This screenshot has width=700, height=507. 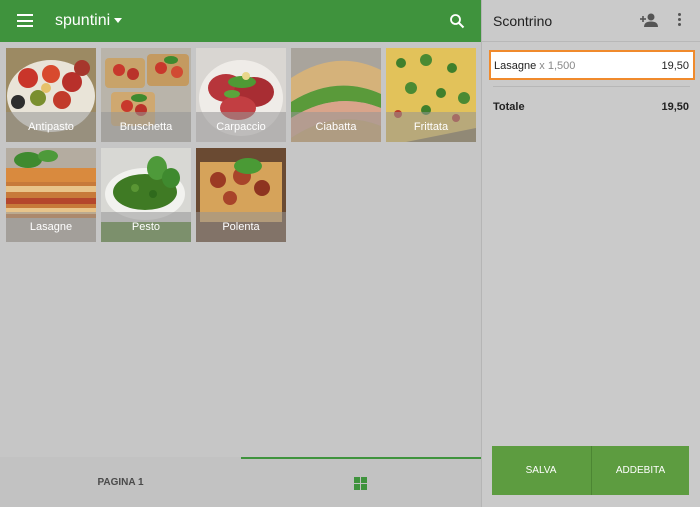 What do you see at coordinates (146, 227) in the screenshot?
I see `product-label: Pesto` at bounding box center [146, 227].